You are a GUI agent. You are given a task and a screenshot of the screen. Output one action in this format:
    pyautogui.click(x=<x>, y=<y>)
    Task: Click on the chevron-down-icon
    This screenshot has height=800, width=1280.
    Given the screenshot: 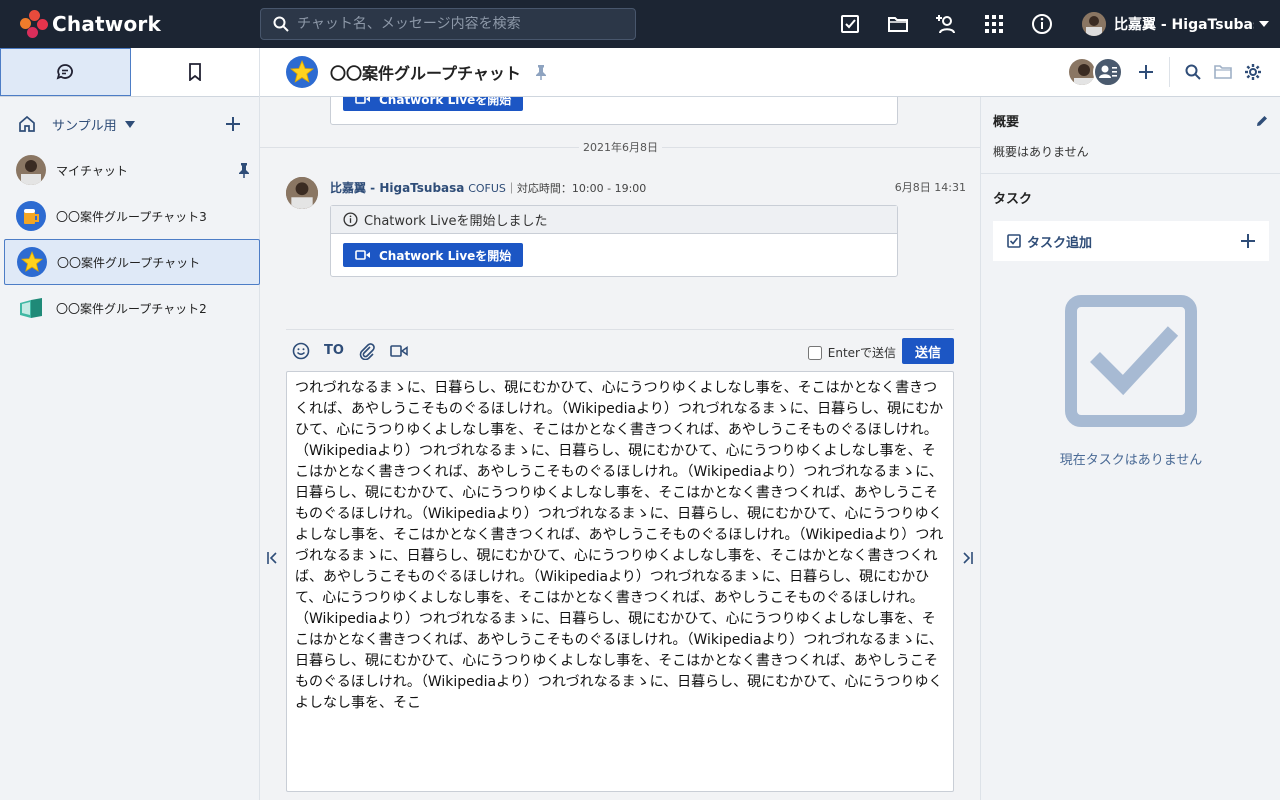 What is the action you would take?
    pyautogui.click(x=1264, y=24)
    